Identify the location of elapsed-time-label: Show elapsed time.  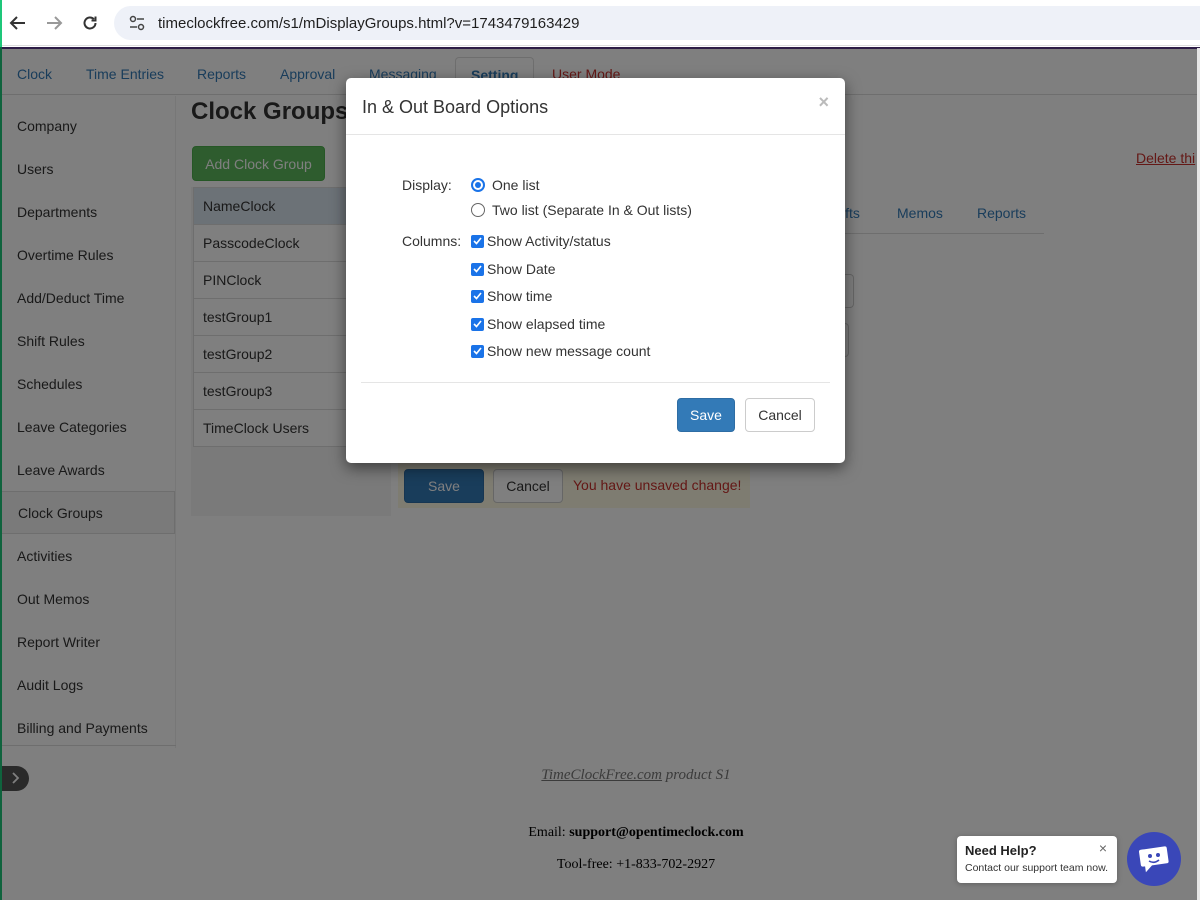
(546, 324).